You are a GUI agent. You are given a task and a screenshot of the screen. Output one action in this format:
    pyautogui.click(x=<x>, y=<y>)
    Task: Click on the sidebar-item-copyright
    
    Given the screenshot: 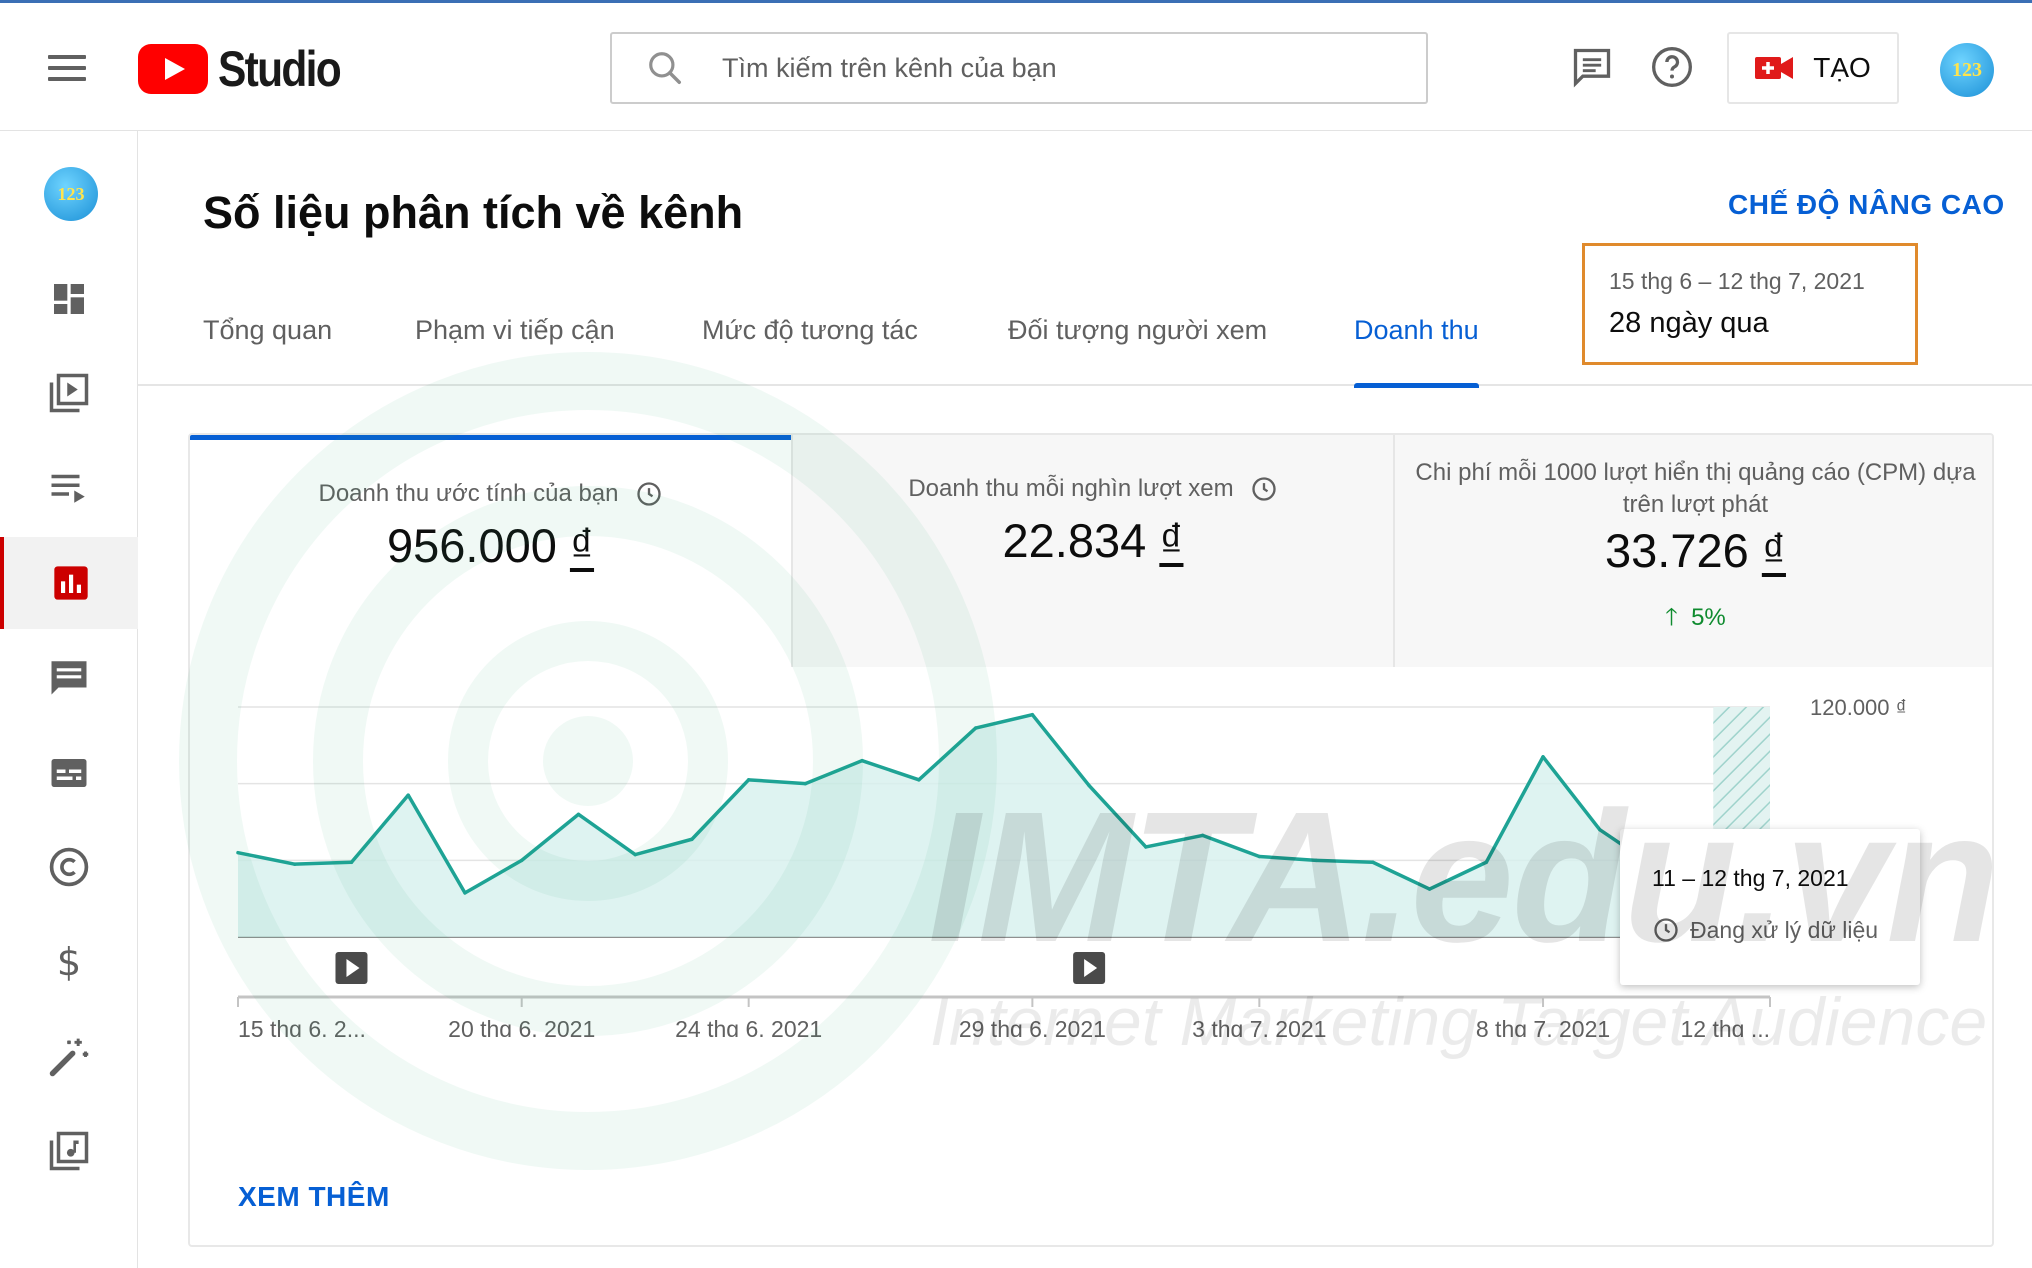 What is the action you would take?
    pyautogui.click(x=69, y=867)
    